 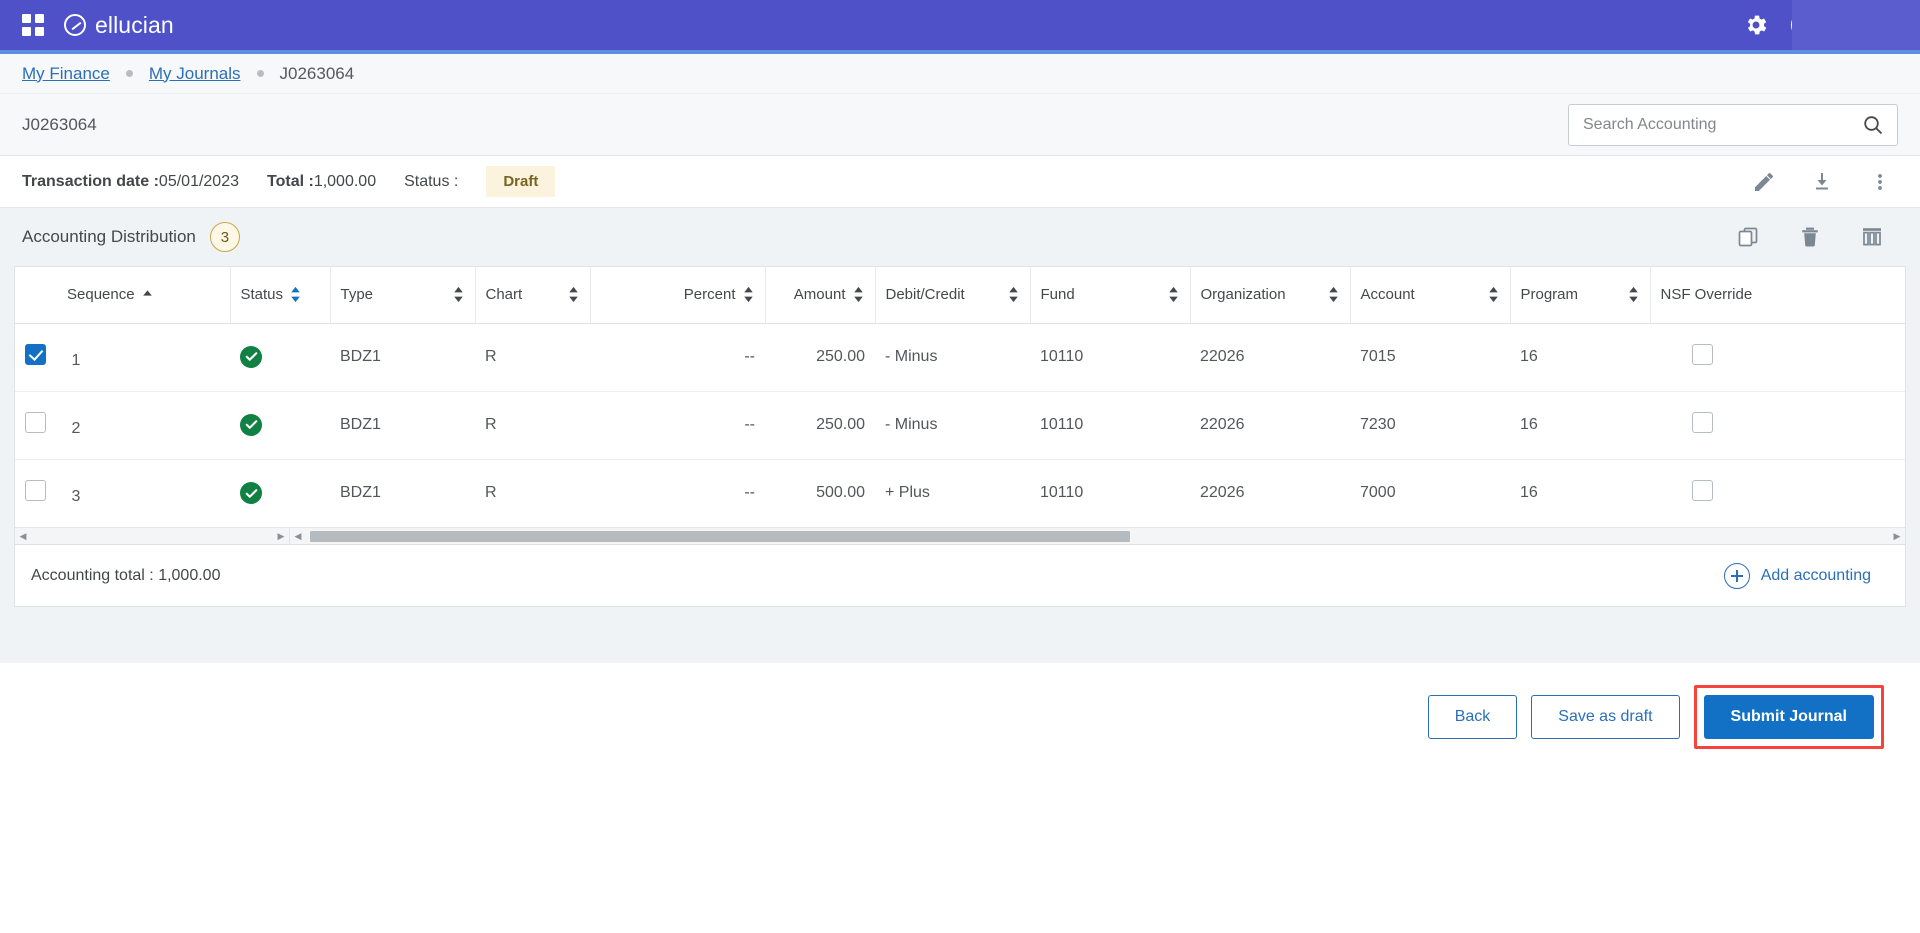 What do you see at coordinates (1430, 295) in the screenshot?
I see `column-header-account: Account` at bounding box center [1430, 295].